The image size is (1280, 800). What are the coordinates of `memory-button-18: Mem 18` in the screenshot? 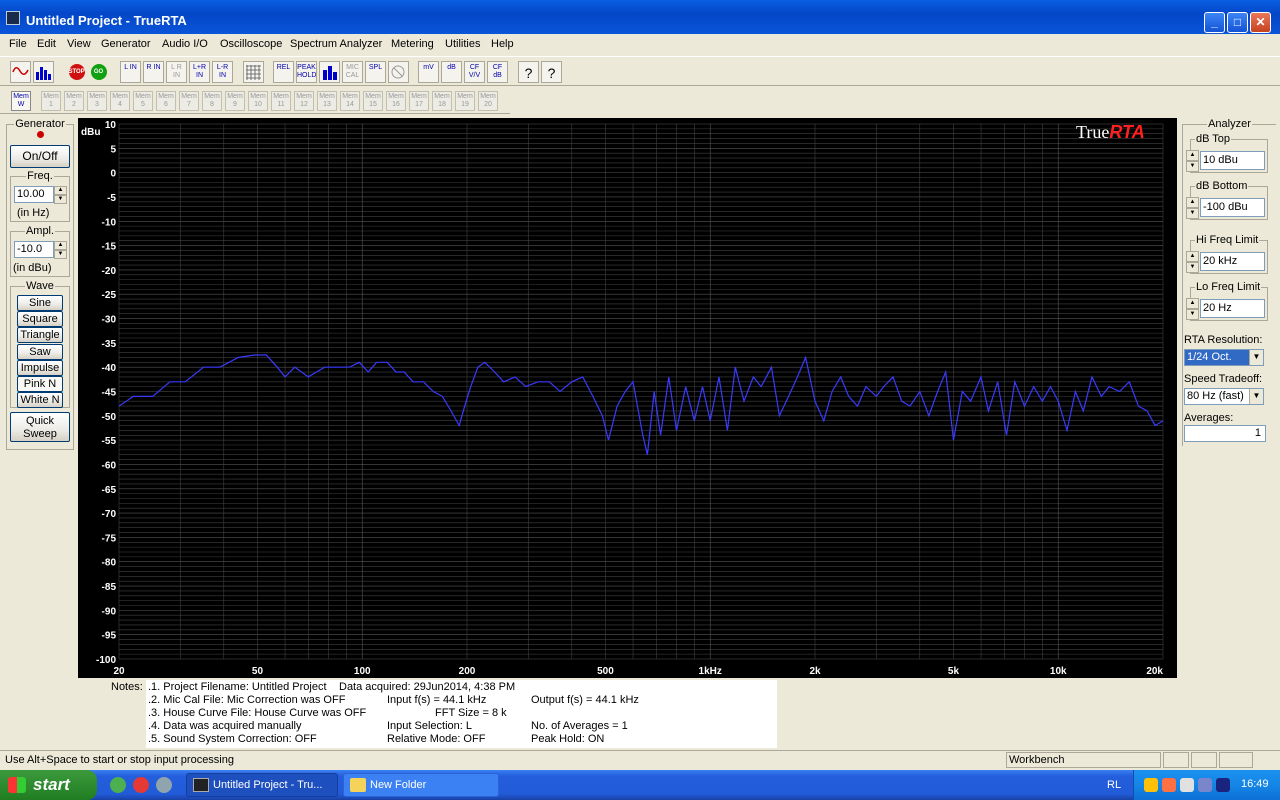 It's located at (442, 101).